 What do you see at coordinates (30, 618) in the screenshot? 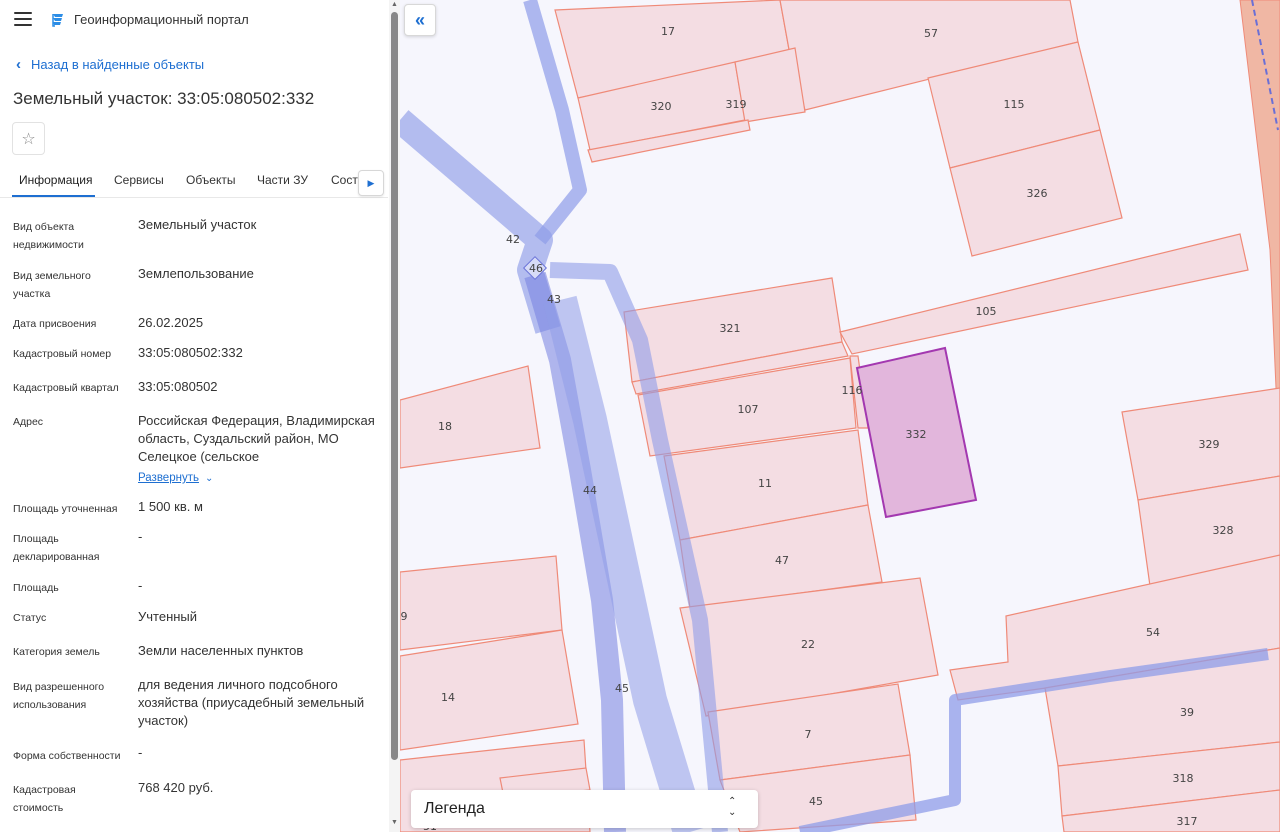
I see `info-label: Статус` at bounding box center [30, 618].